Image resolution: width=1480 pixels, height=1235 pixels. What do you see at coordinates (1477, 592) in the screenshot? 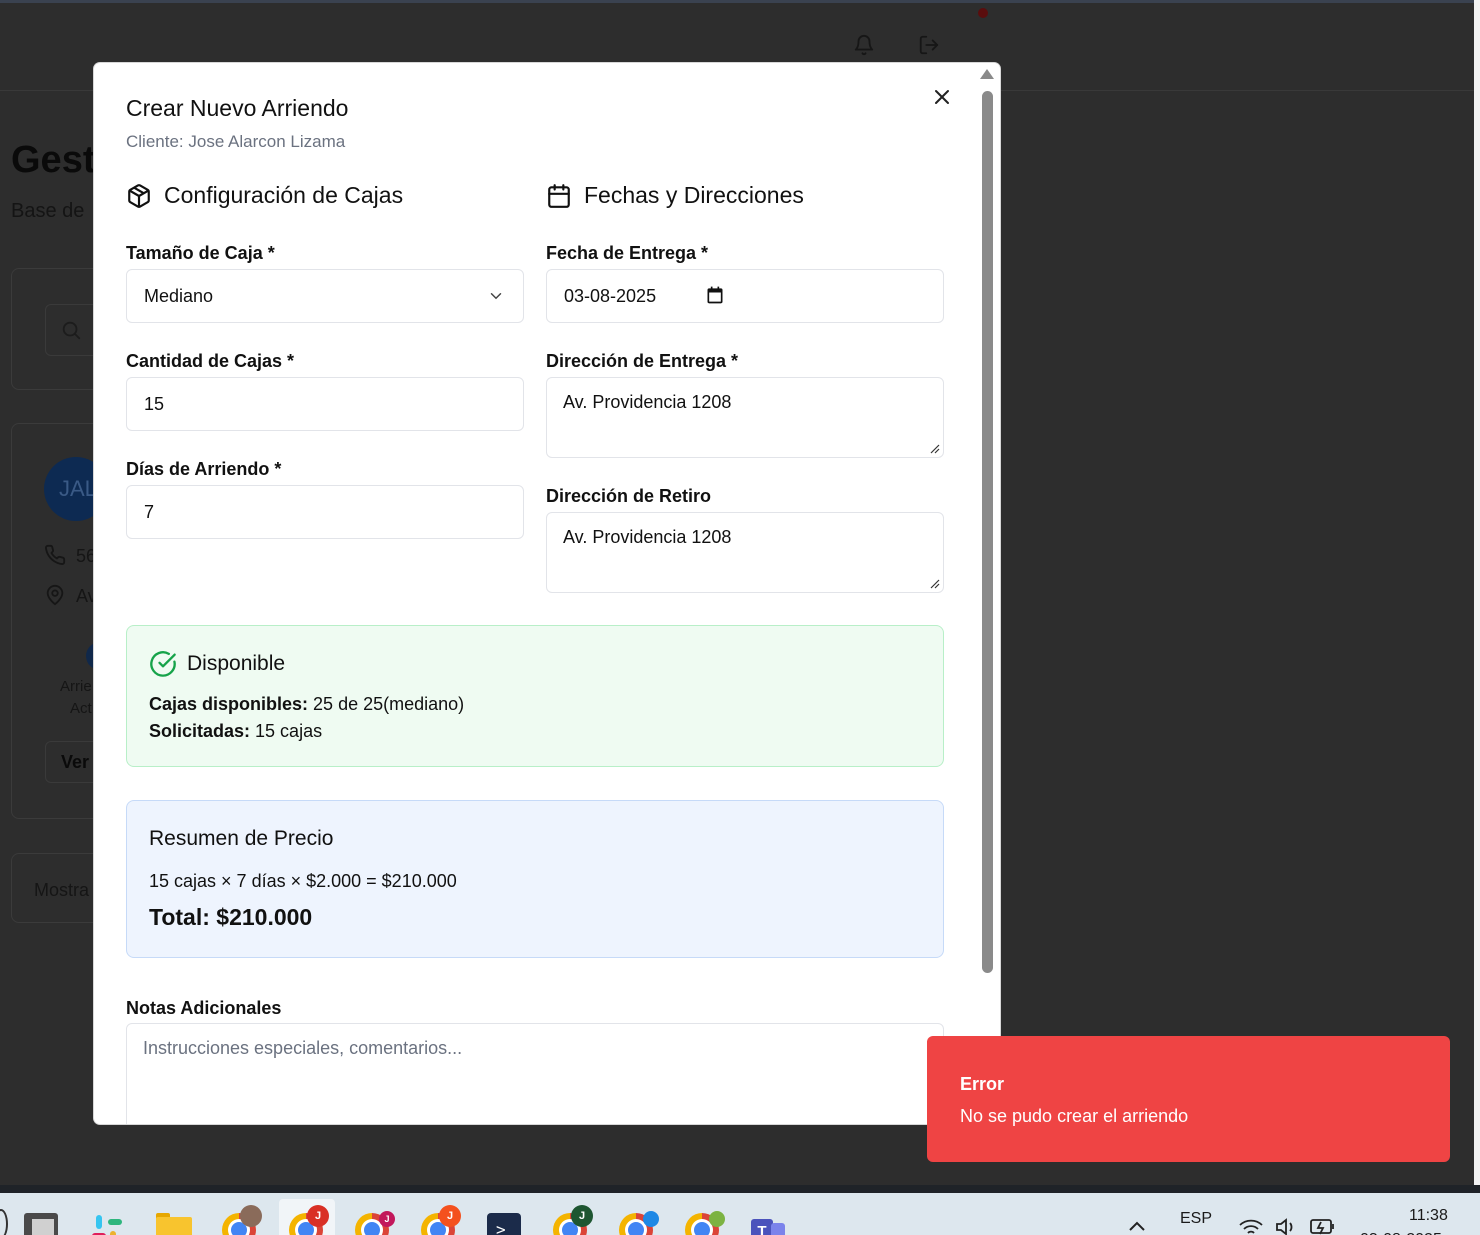
I see `desktop-edge` at bounding box center [1477, 592].